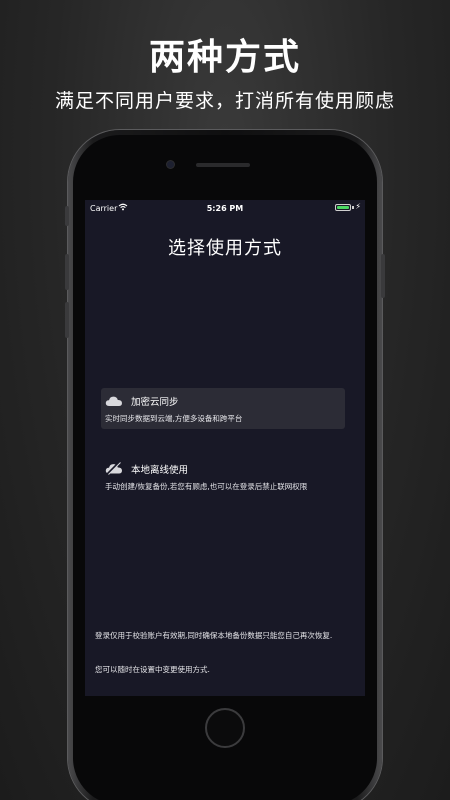 The image size is (450, 800). I want to click on volume-up-button, so click(67, 272).